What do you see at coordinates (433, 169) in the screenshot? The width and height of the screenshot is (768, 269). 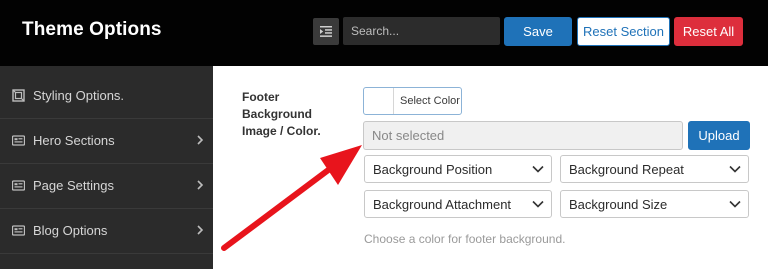 I see `select-value: Background Position` at bounding box center [433, 169].